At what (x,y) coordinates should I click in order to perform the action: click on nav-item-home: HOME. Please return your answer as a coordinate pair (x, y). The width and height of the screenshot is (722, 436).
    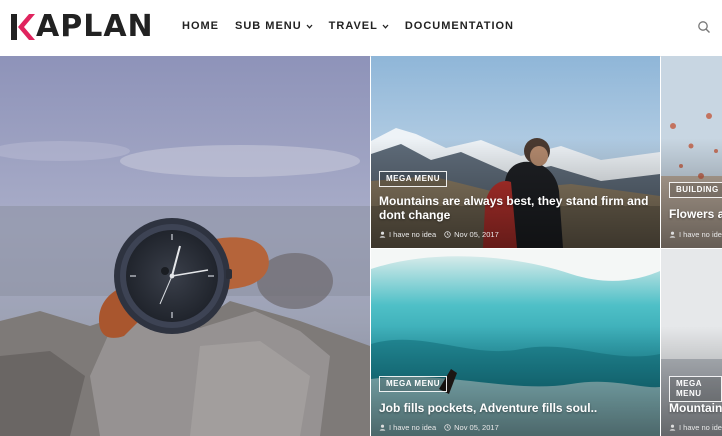
    Looking at the image, I should click on (200, 26).